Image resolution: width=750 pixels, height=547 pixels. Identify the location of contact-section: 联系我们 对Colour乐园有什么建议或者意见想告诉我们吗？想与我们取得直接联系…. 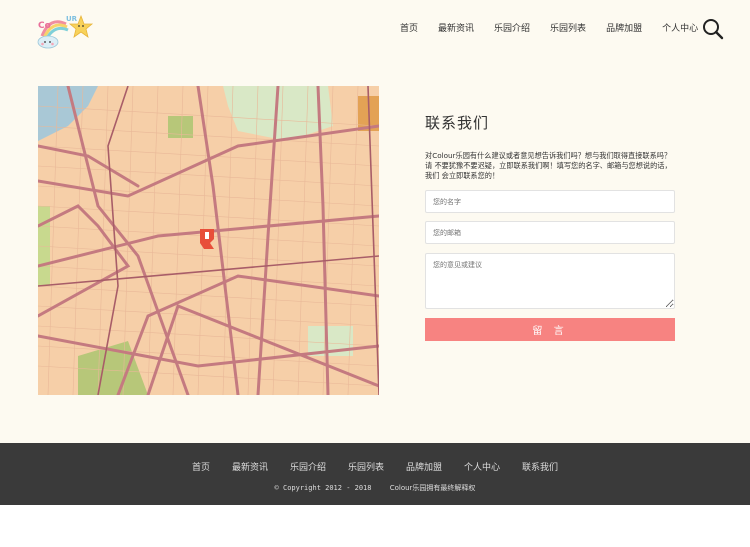
(551, 226).